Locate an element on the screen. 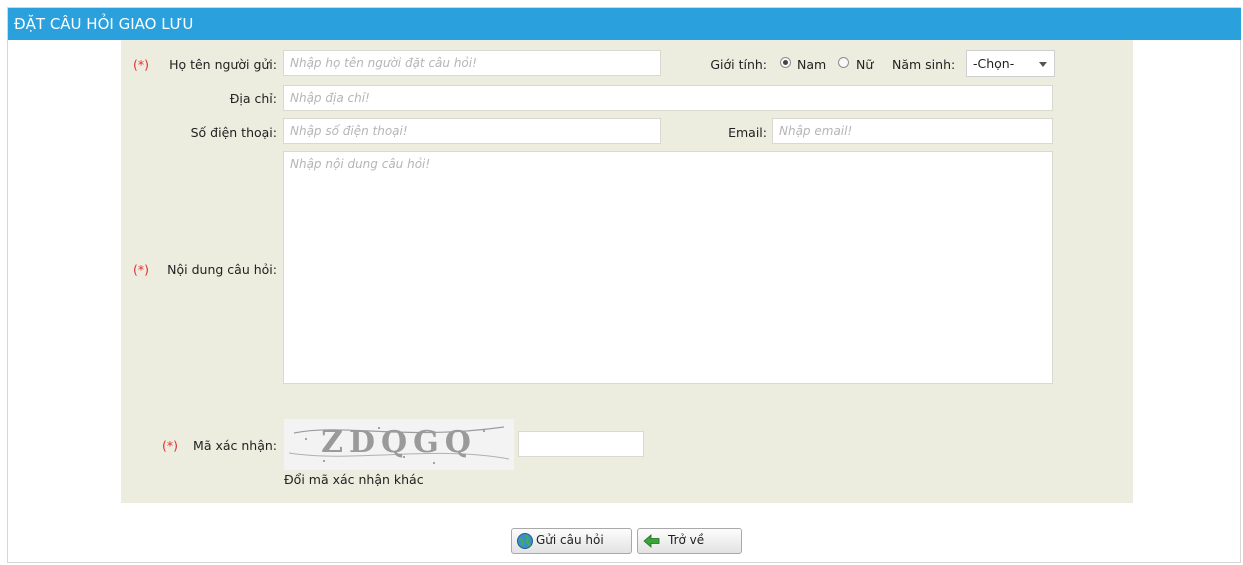 Image resolution: width=1243 pixels, height=565 pixels. submit-label: Gửi câu hỏi is located at coordinates (570, 540).